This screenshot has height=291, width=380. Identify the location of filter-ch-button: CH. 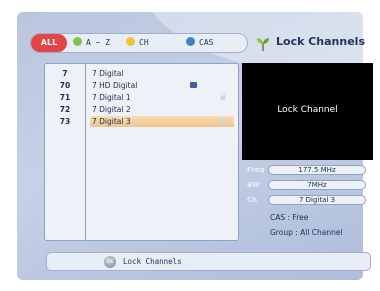
(137, 43).